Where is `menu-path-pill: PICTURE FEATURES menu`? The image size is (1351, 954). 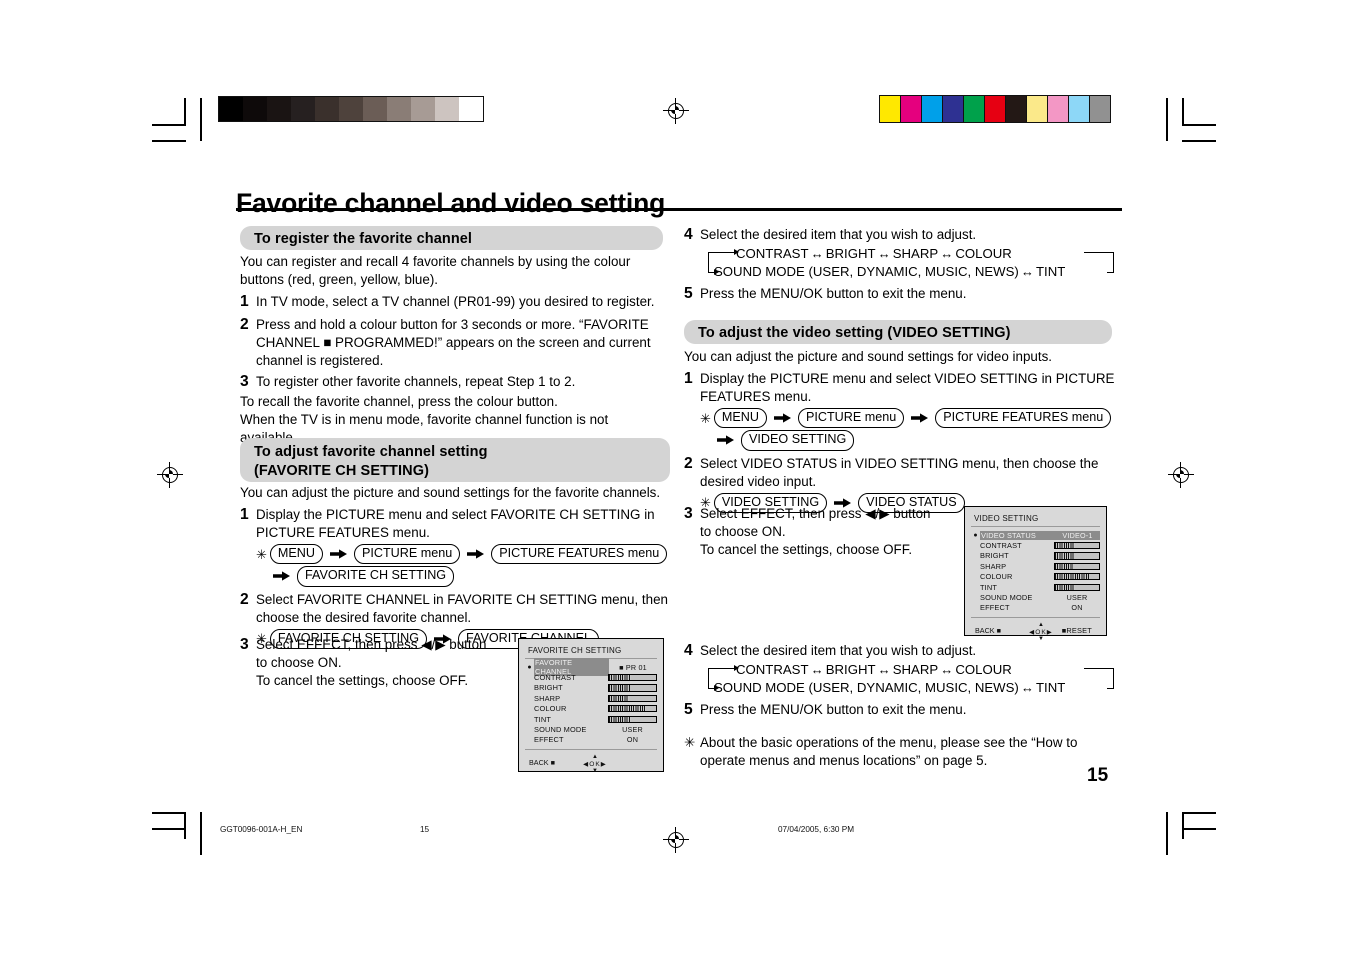
menu-path-pill: PICTURE FEATURES menu is located at coordinates (579, 554).